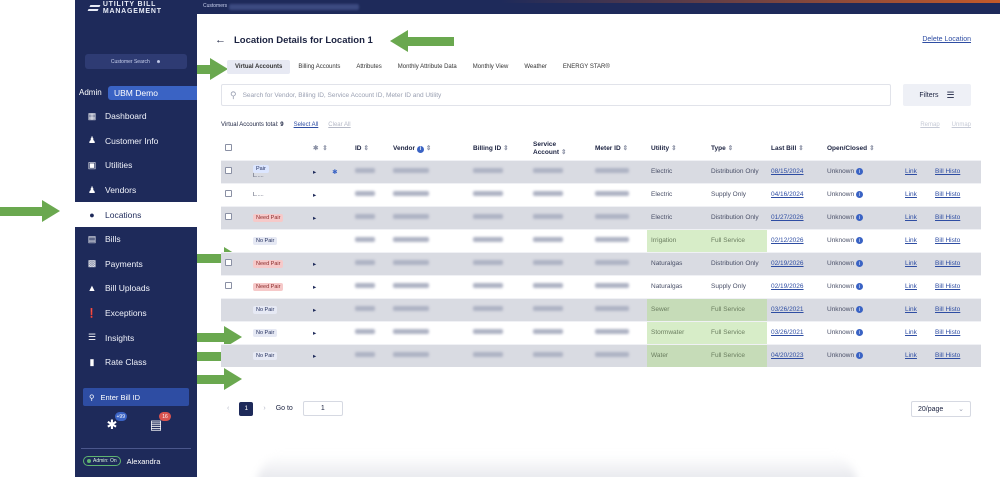  Describe the element at coordinates (961, 125) in the screenshot. I see `unmap-link: Unmap` at that location.